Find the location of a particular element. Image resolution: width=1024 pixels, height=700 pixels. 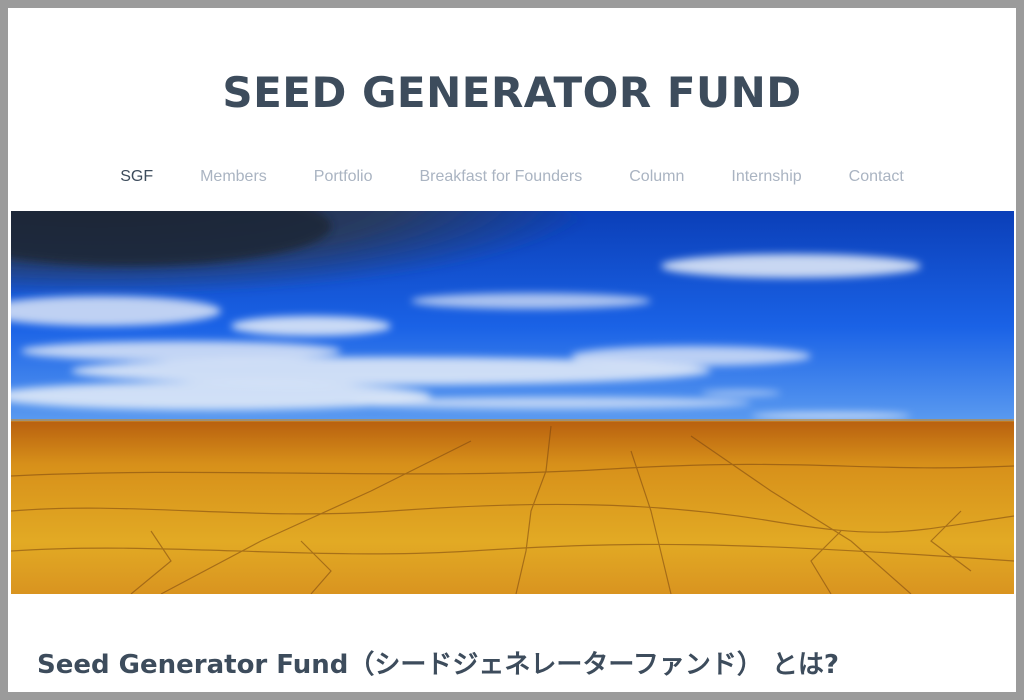

section-heading: Seed Generator Fund（シードジェネレーターファンド） とは? is located at coordinates (438, 665).